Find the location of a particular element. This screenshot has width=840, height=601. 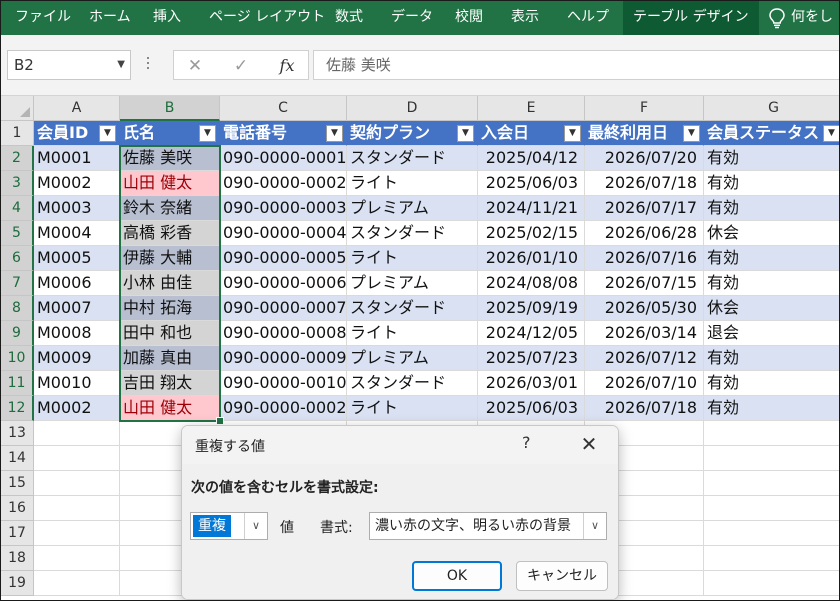

table-cell: 090-0000-0010 is located at coordinates (283, 383).